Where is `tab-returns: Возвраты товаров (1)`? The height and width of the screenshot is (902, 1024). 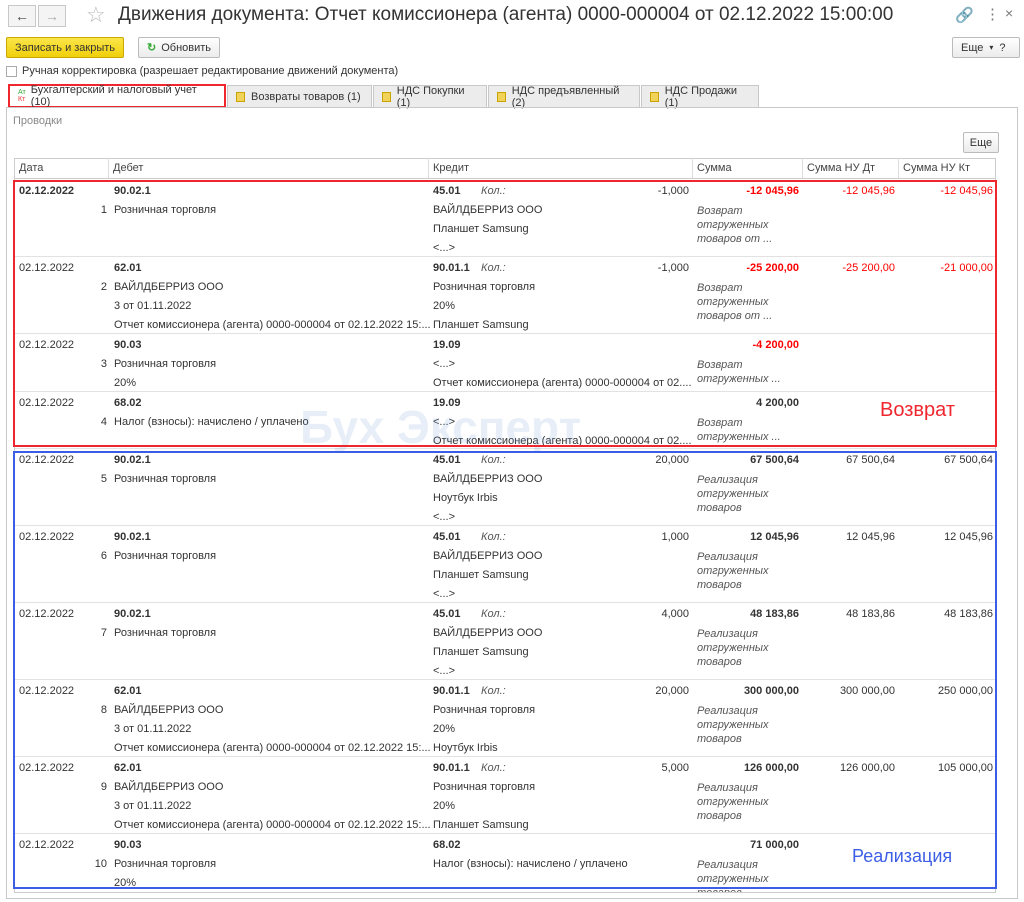 tab-returns: Возвраты товаров (1) is located at coordinates (299, 96).